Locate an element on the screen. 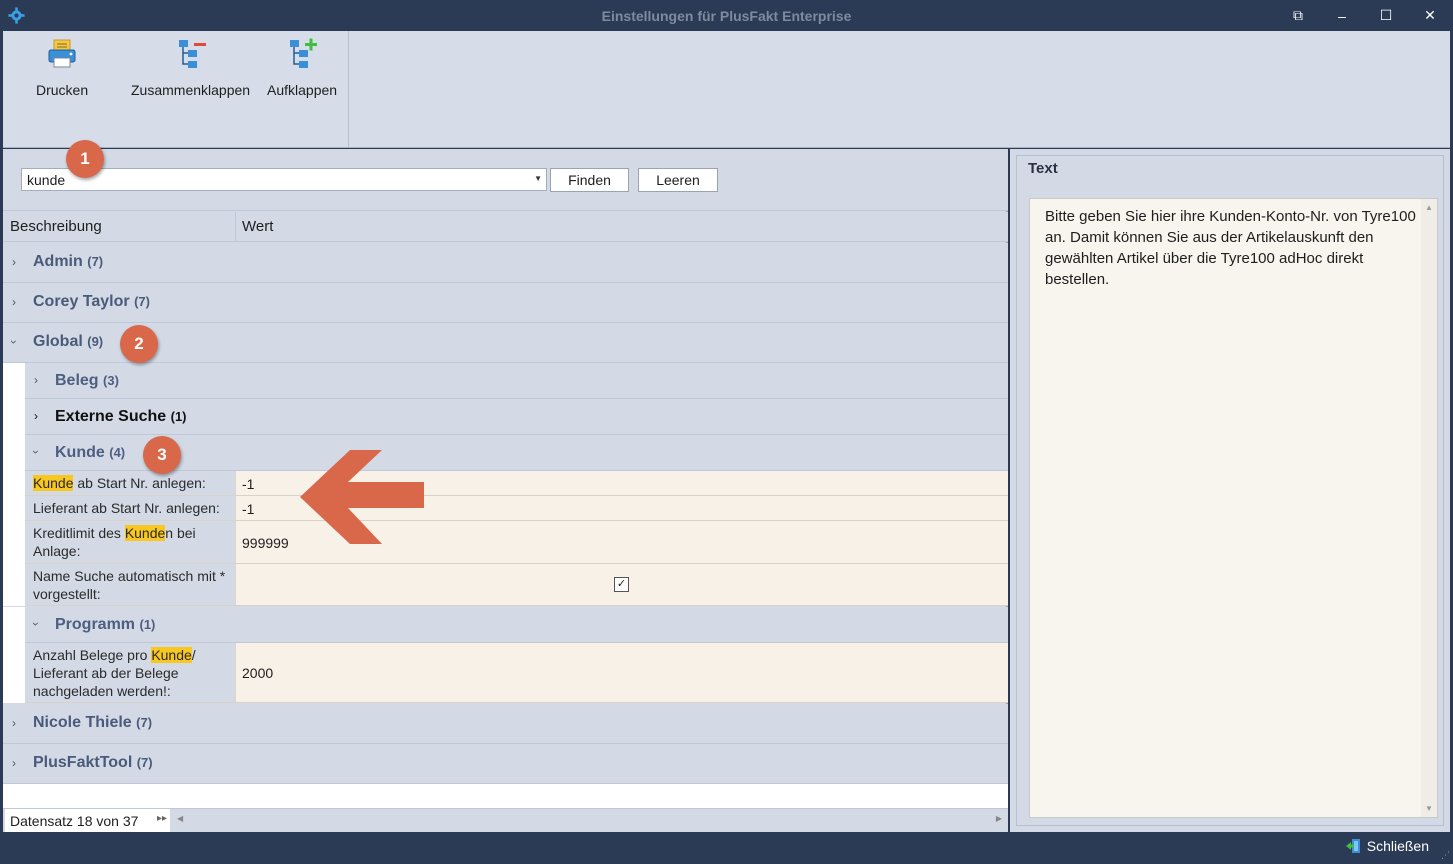  subgroup-count: (3) is located at coordinates (111, 380).